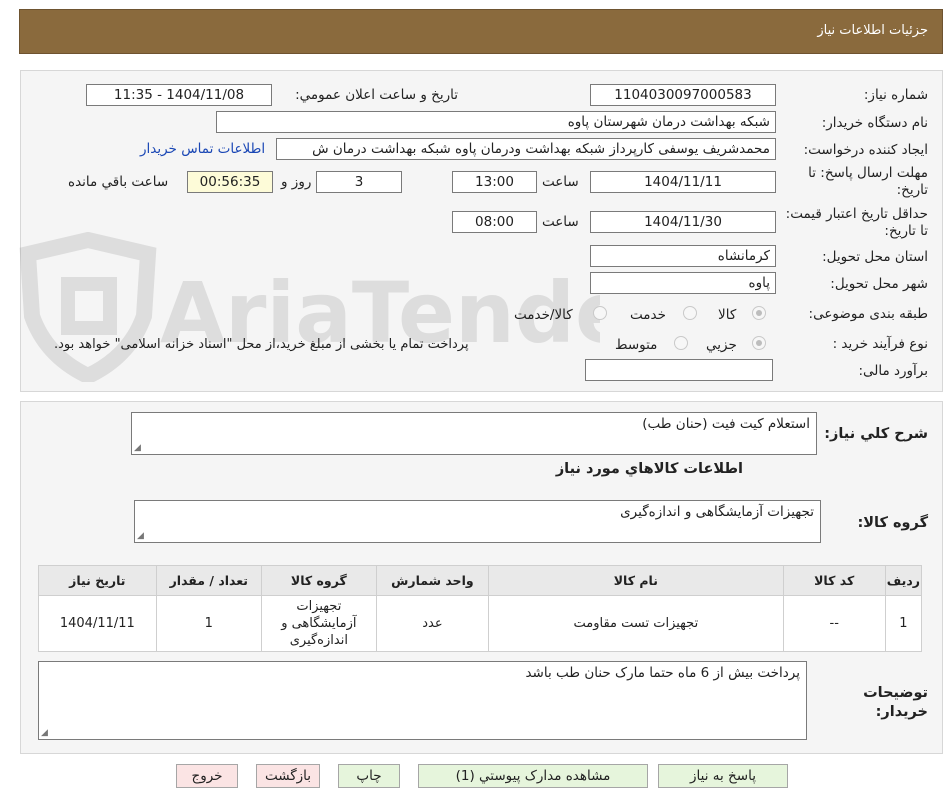  I want to click on cell-code: --, so click(834, 623).